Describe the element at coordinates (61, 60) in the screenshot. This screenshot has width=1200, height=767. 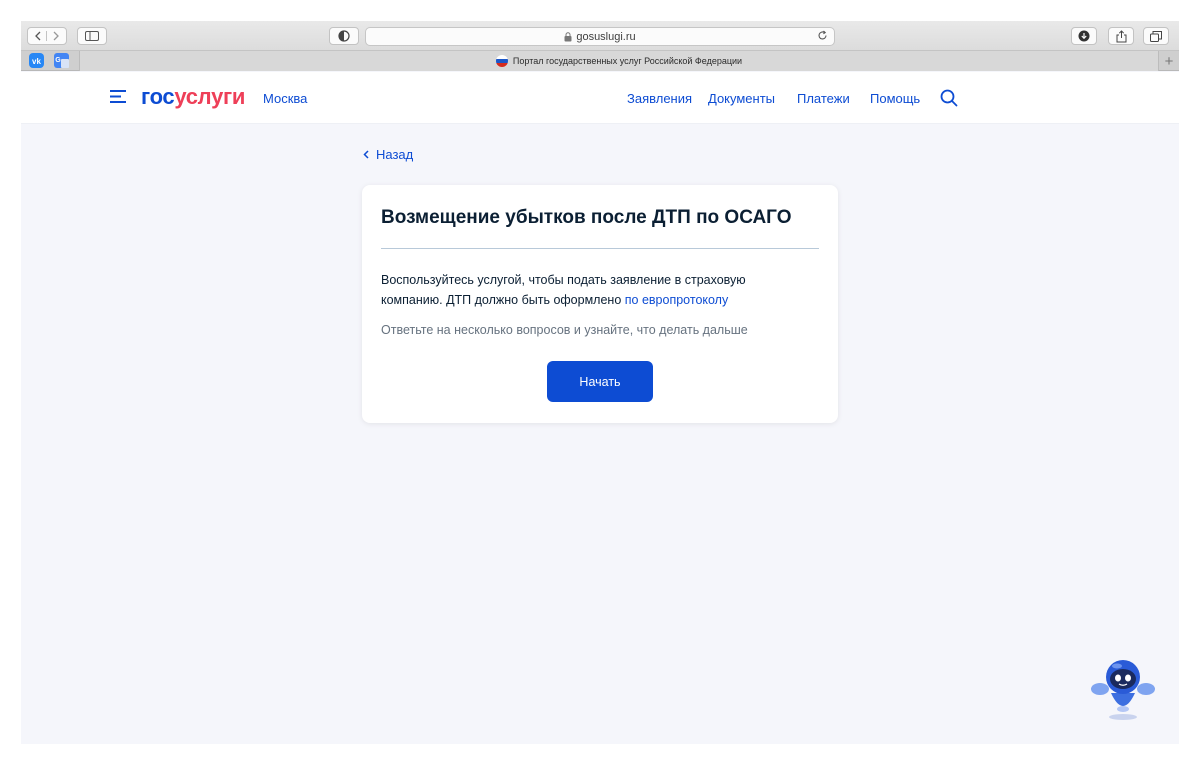
I see `translate-bookmark-icon: G` at that location.